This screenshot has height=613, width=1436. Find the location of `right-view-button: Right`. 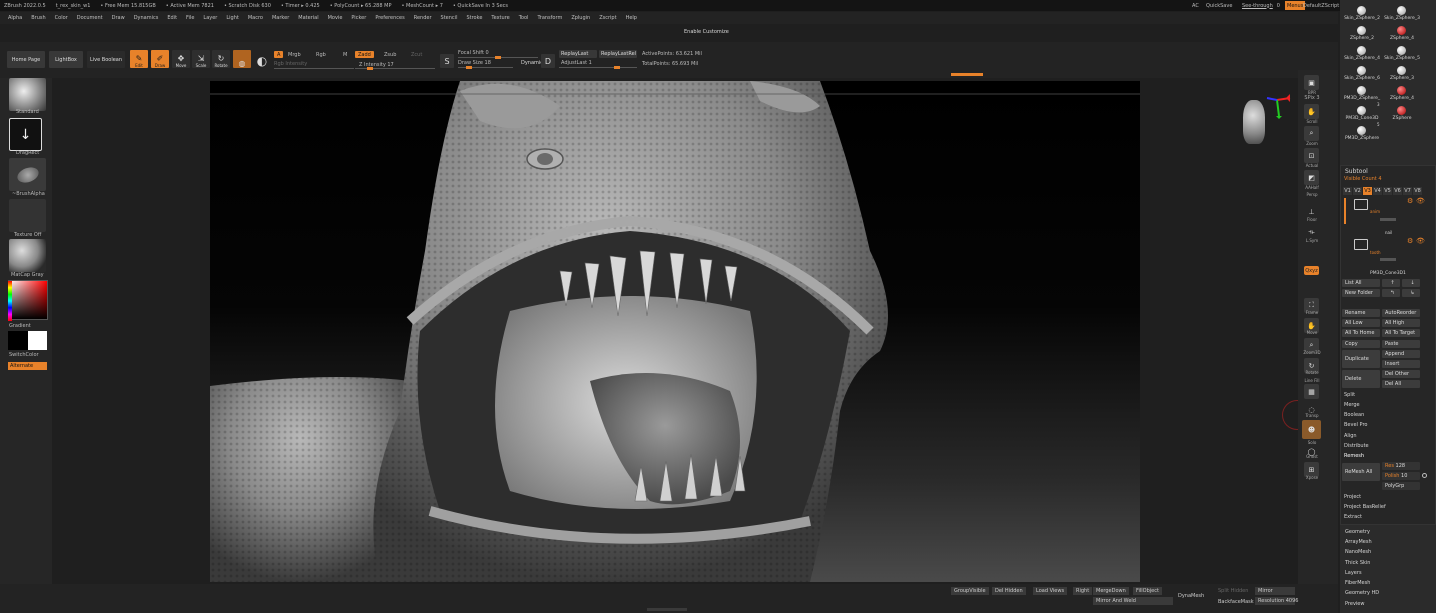

right-view-button: Right is located at coordinates (1083, 591).